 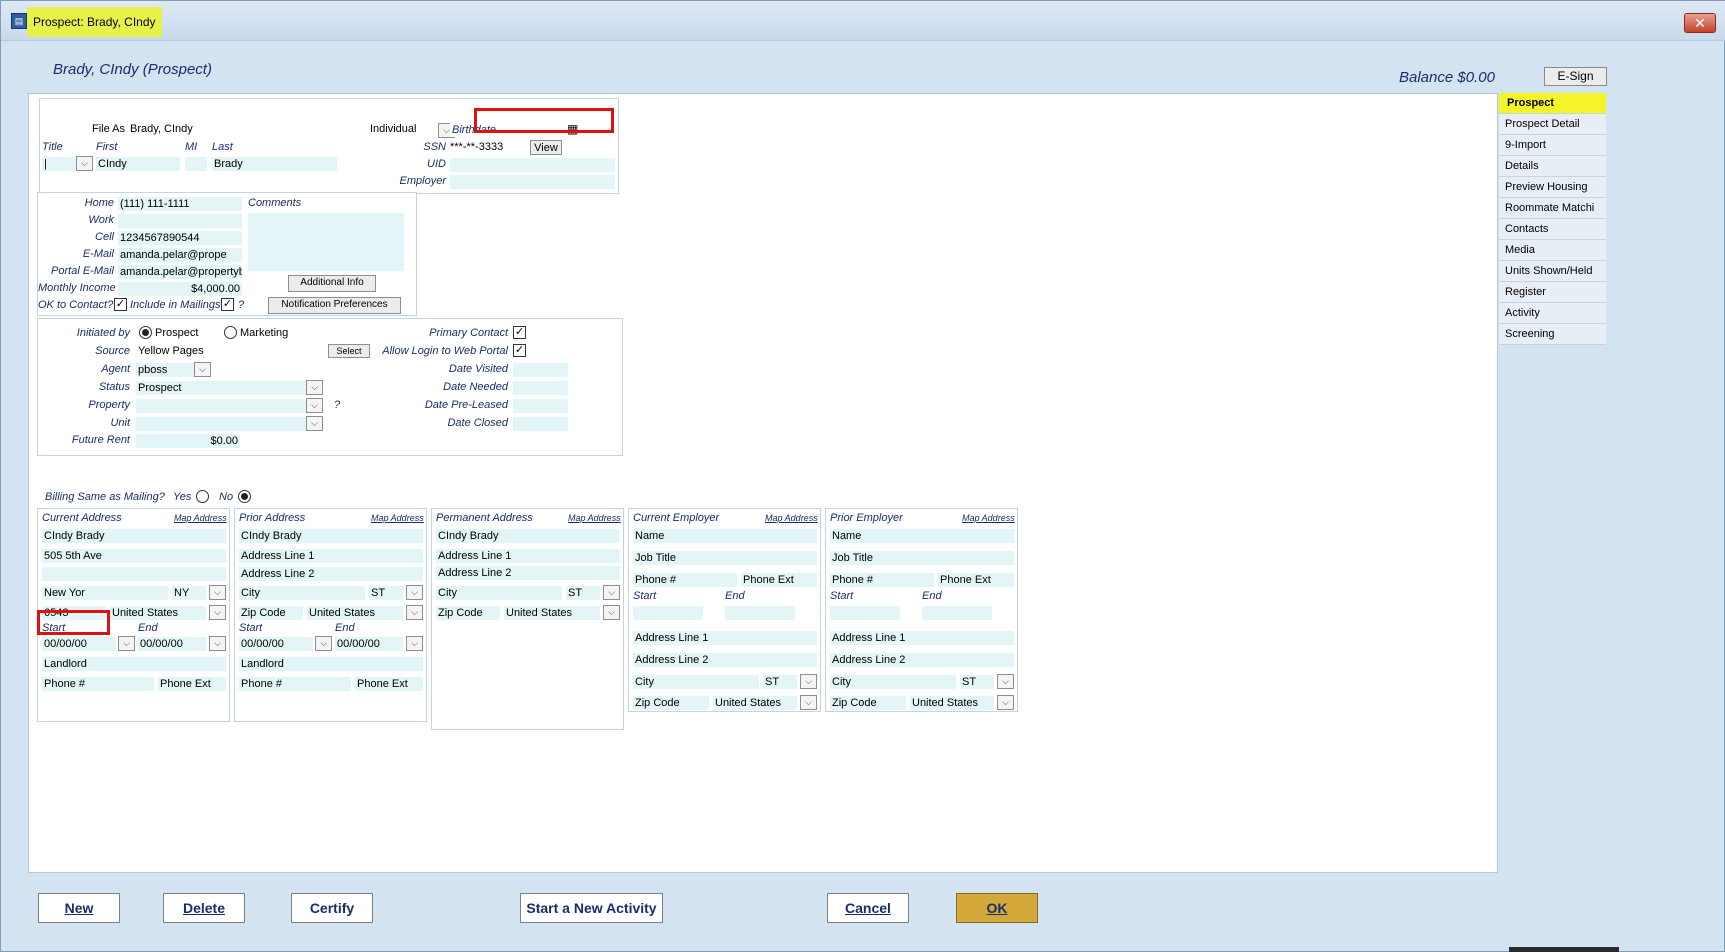 I want to click on permanent-address-name-field: CIndy Brady, so click(x=528, y=536).